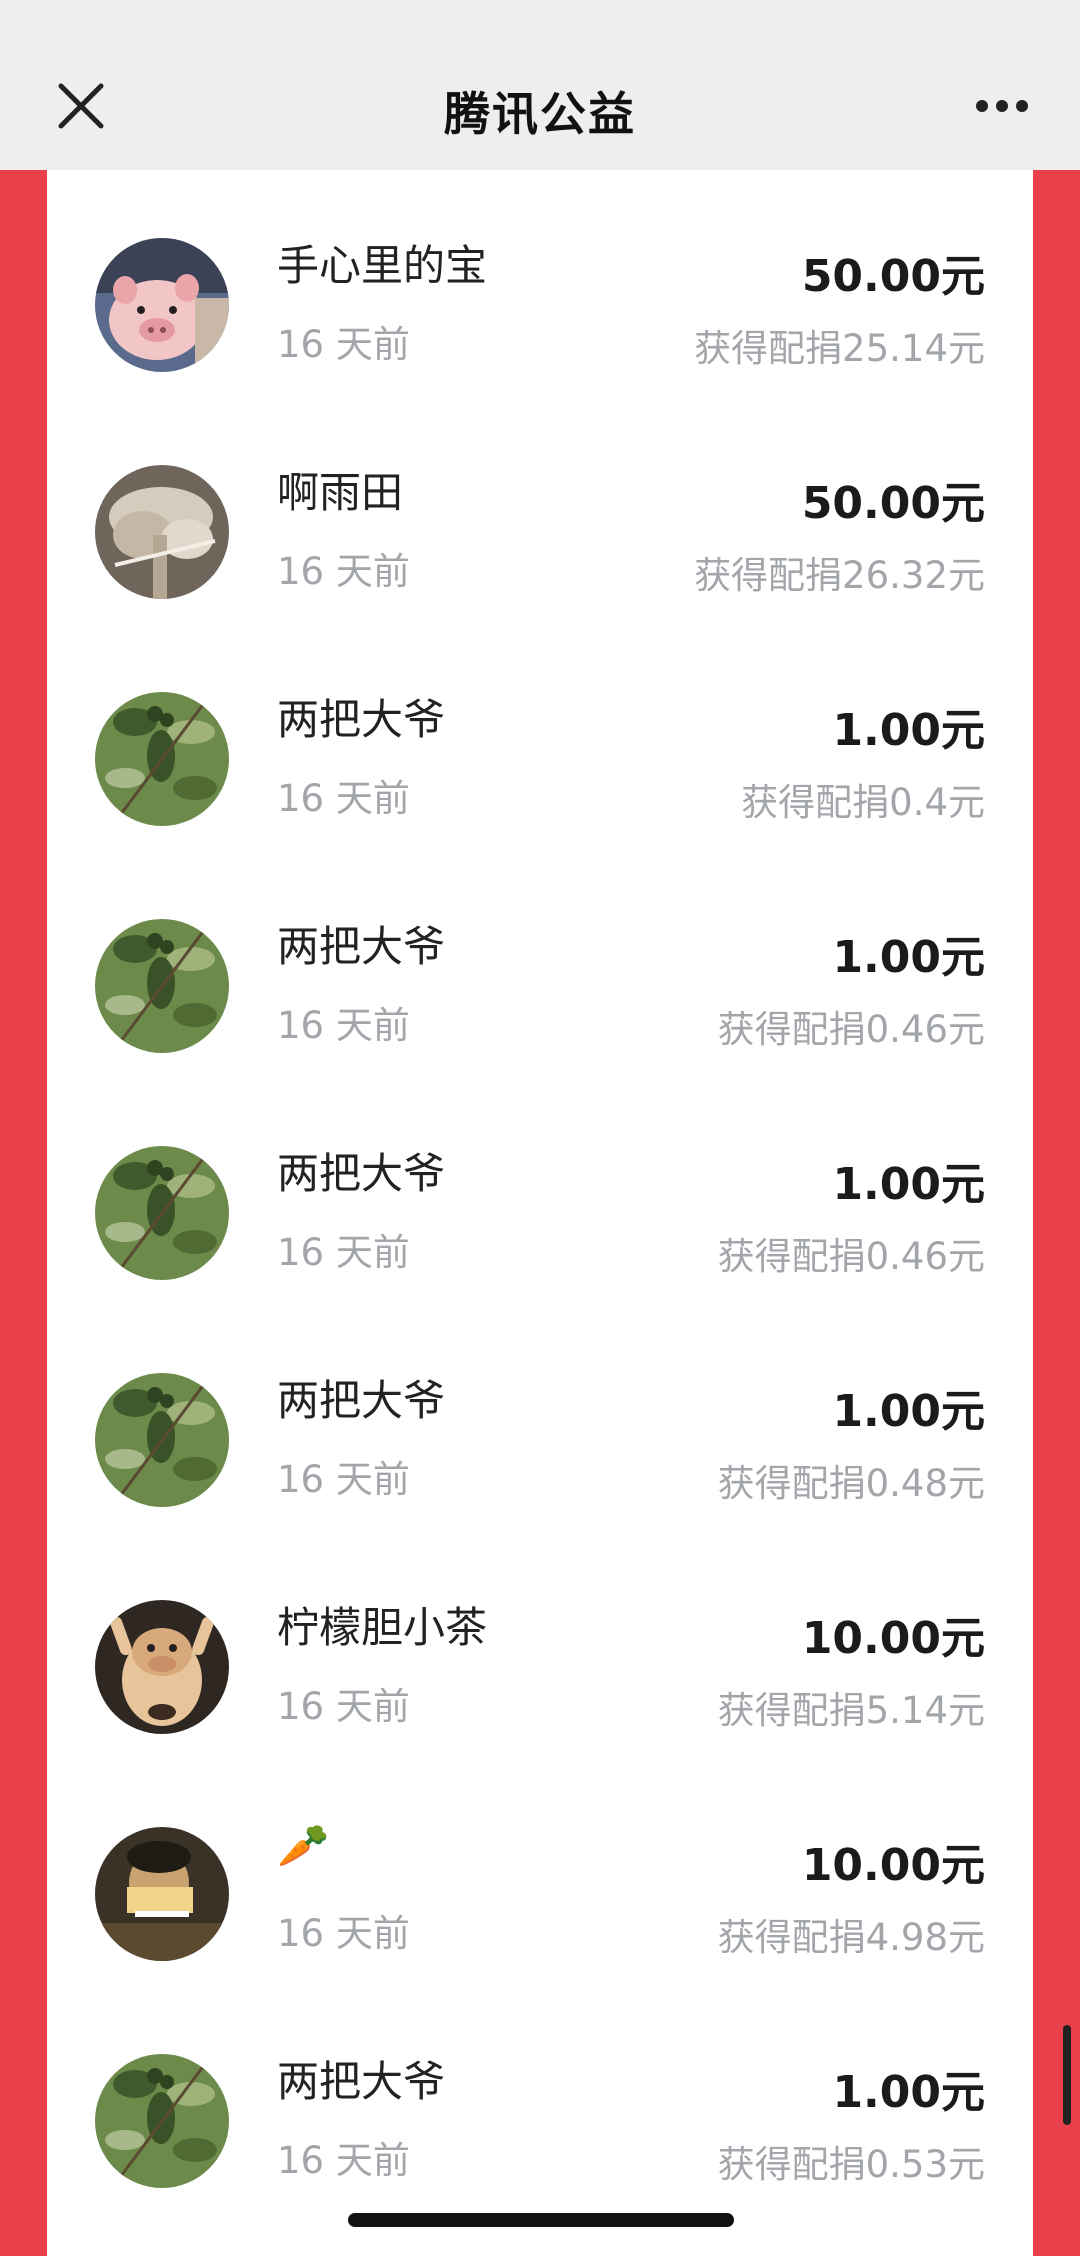 Image resolution: width=1080 pixels, height=2256 pixels. Describe the element at coordinates (540, 737) in the screenshot. I see `donation-row: 两把大爷 16 天前 1.00元 获得配捐0.4元` at that location.